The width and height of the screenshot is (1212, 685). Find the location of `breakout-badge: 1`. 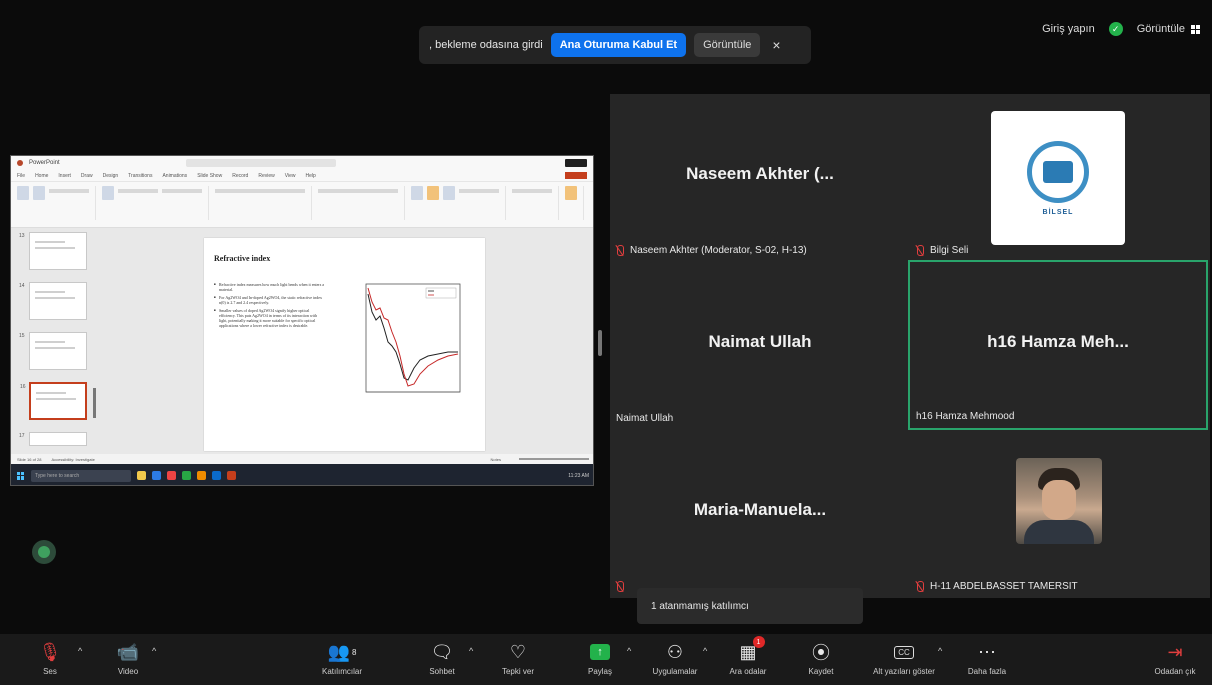

breakout-badge: 1 is located at coordinates (758, 642).